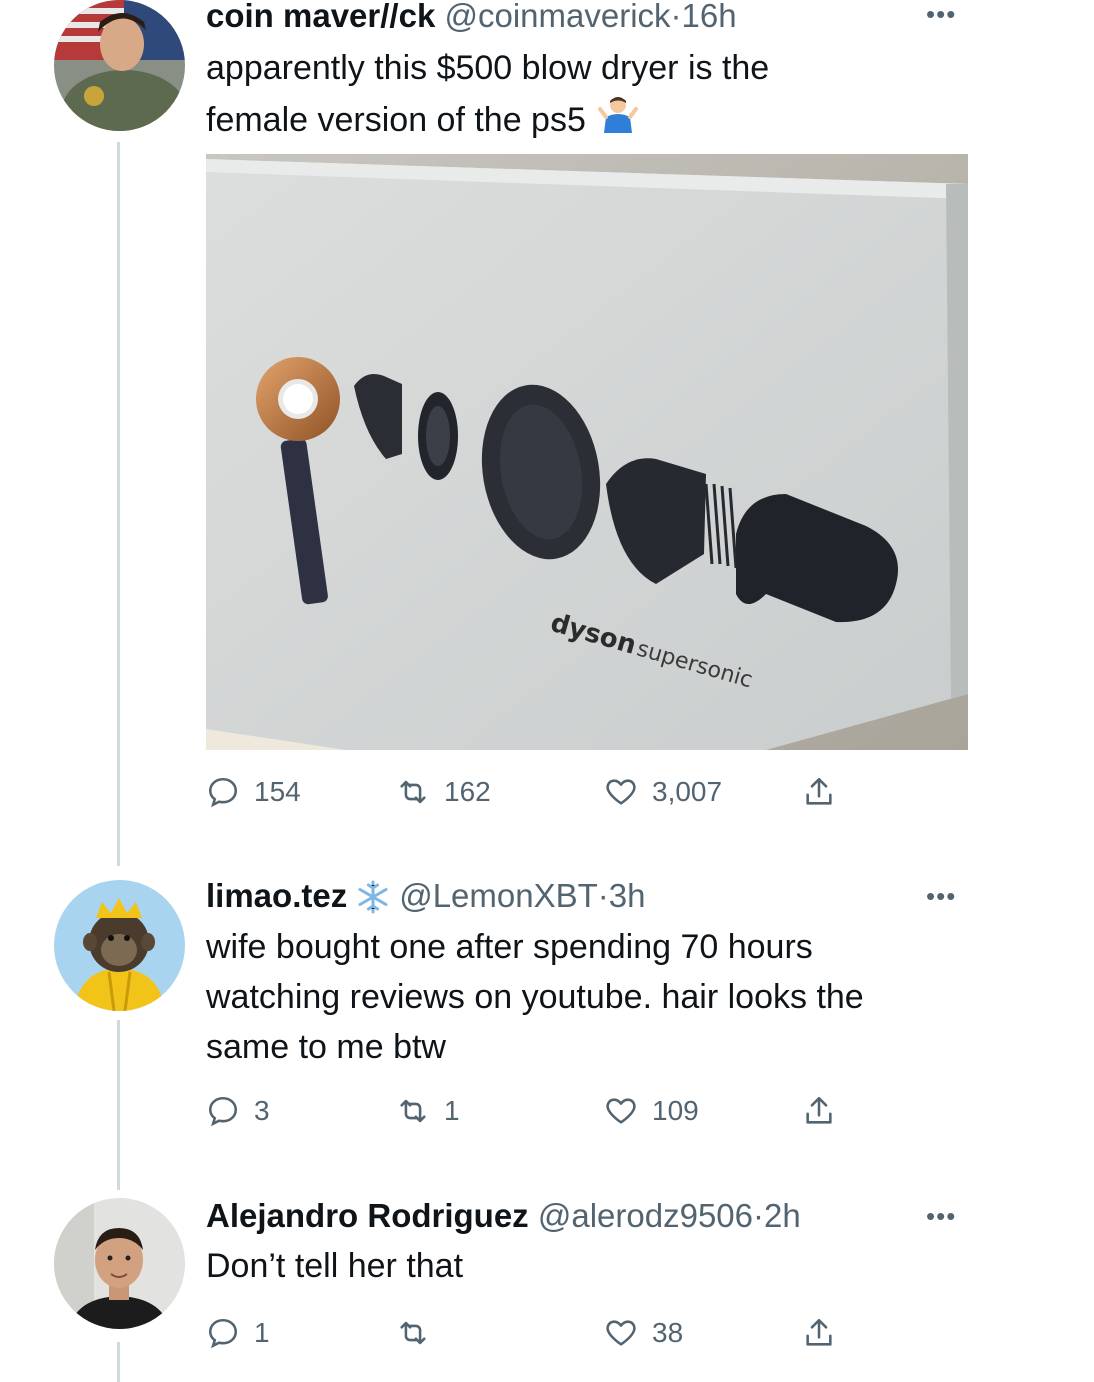 The width and height of the screenshot is (1094, 1382). What do you see at coordinates (367, 1215) in the screenshot?
I see `display-name: Alejandro Rodriguez` at bounding box center [367, 1215].